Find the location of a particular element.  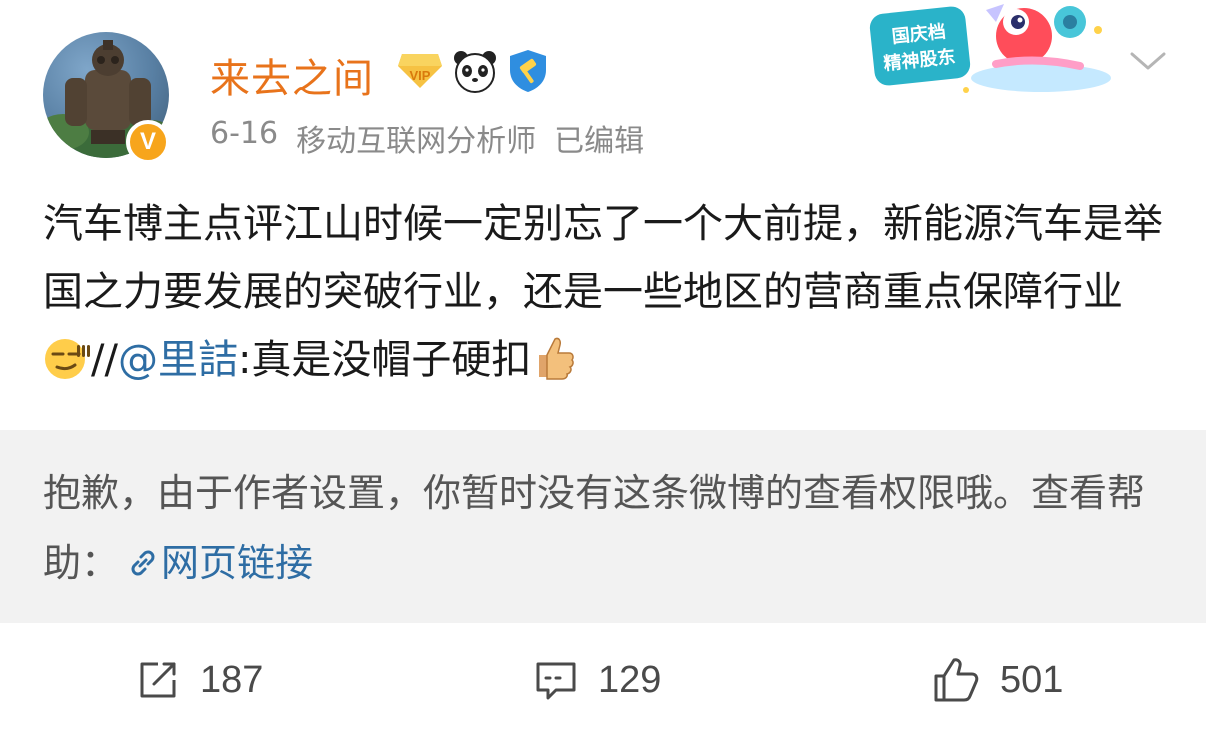

vip-icon: VIP is located at coordinates (420, 73).